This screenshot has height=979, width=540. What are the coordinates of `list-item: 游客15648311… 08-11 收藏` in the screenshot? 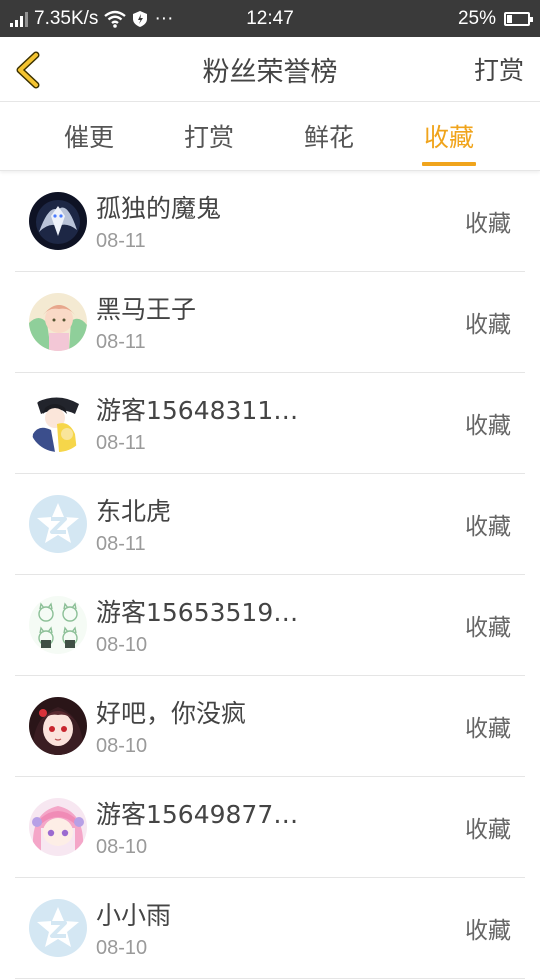 It's located at (270, 423).